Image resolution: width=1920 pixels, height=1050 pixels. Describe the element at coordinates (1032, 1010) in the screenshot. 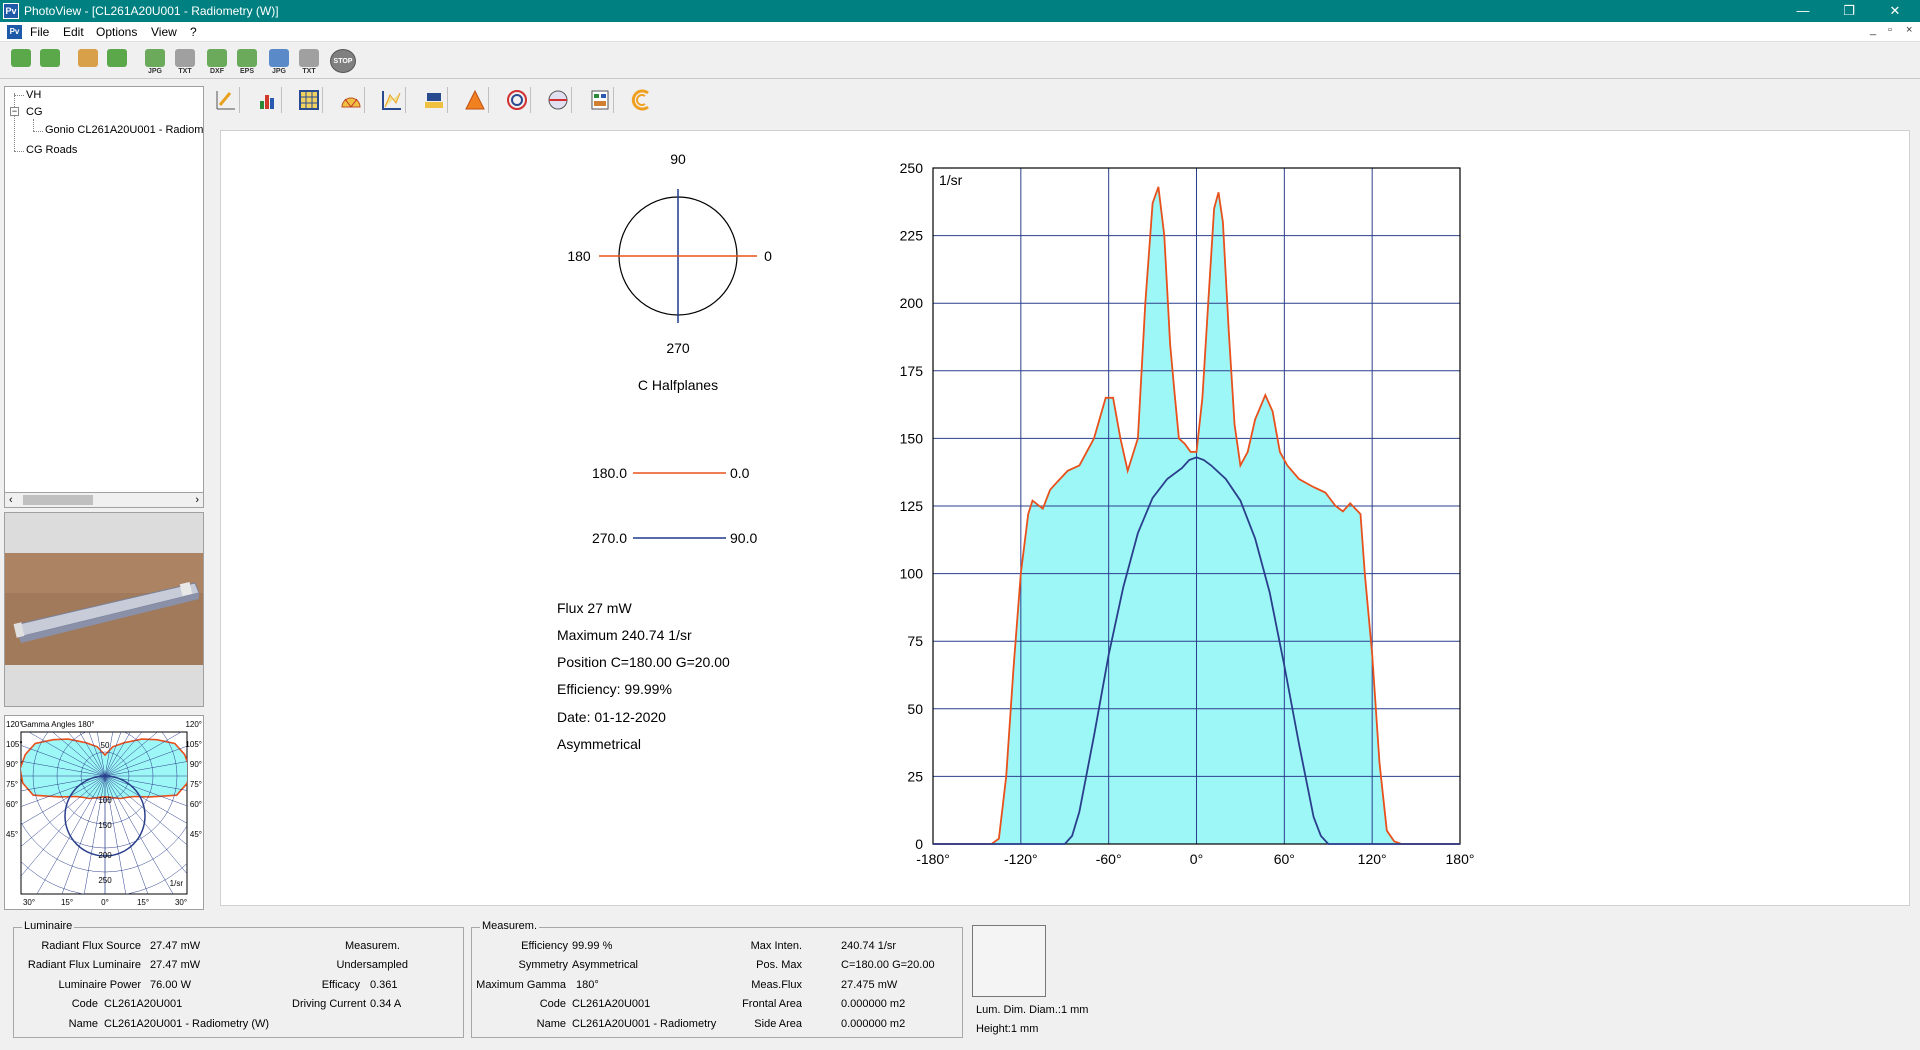

I see `lum-dim-diam: Lum. Dim. Diam.:1 mm` at that location.